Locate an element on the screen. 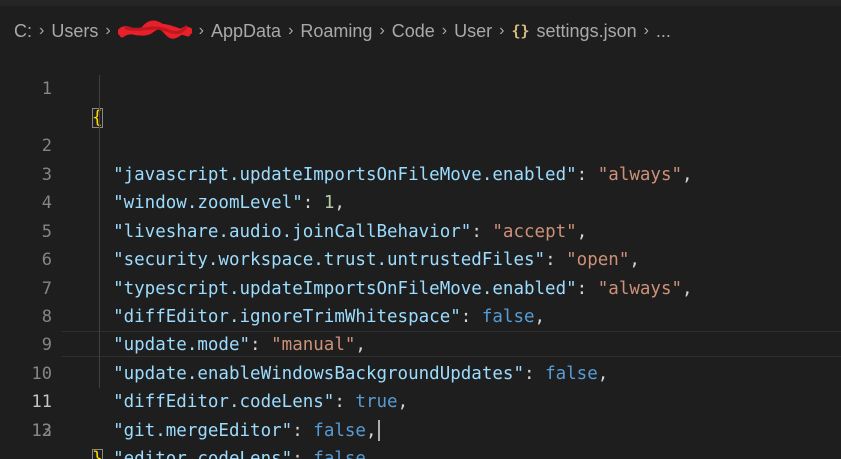 This screenshot has height=459, width=841. tab-bar-edge is located at coordinates (420, 3).